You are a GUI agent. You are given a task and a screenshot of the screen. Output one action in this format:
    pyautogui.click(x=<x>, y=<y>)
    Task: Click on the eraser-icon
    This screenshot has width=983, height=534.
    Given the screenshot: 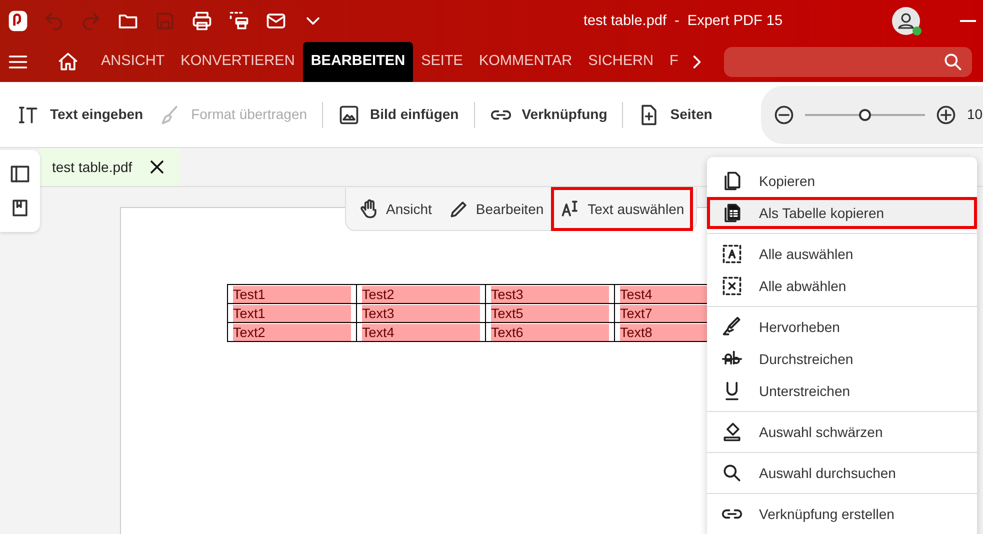 What is the action you would take?
    pyautogui.click(x=732, y=432)
    